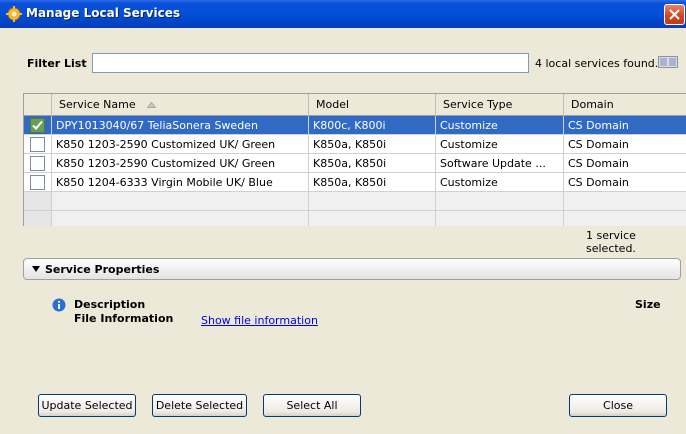 Image resolution: width=686 pixels, height=434 pixels. I want to click on header-service-type-label: Service Type, so click(478, 104).